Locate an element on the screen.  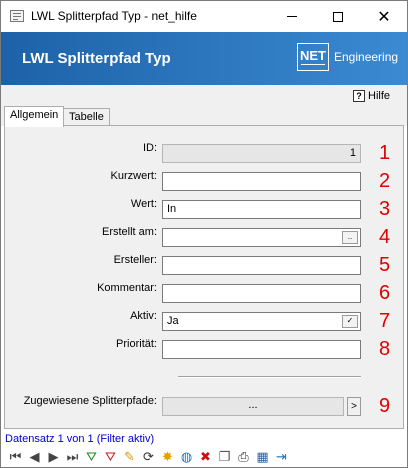
form-title: LWL Splitterpfad Typ is located at coordinates (96, 58).